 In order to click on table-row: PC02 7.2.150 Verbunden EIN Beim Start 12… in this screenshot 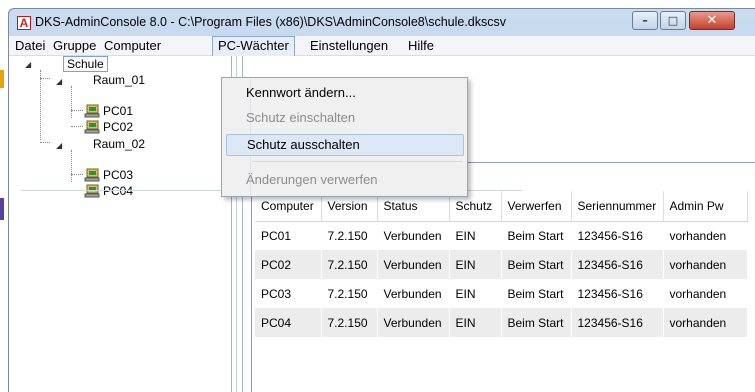, I will do `click(501, 264)`.